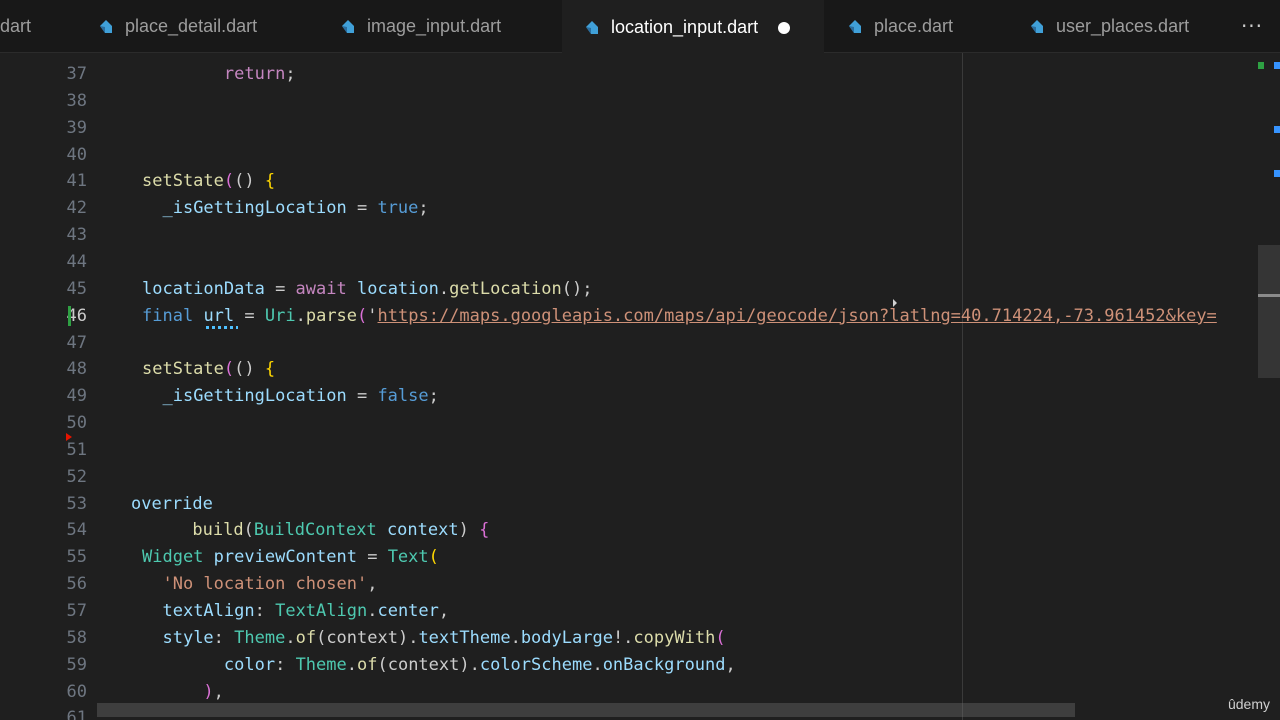 The image size is (1280, 720). What do you see at coordinates (259, 584) in the screenshot?
I see `code-text: 'No location chosen',` at bounding box center [259, 584].